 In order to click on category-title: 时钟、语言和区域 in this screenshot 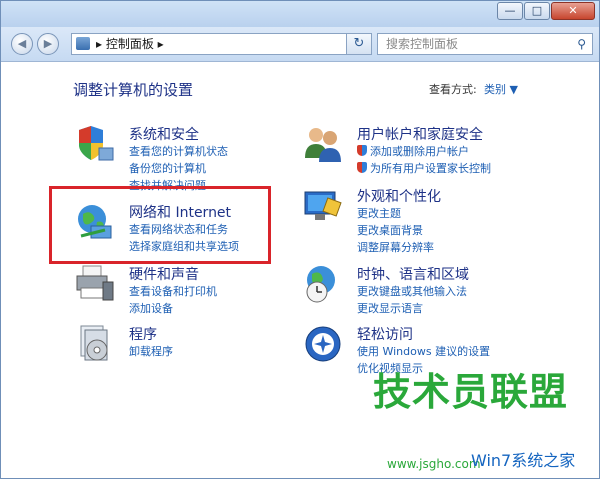, I will do `click(413, 274)`.